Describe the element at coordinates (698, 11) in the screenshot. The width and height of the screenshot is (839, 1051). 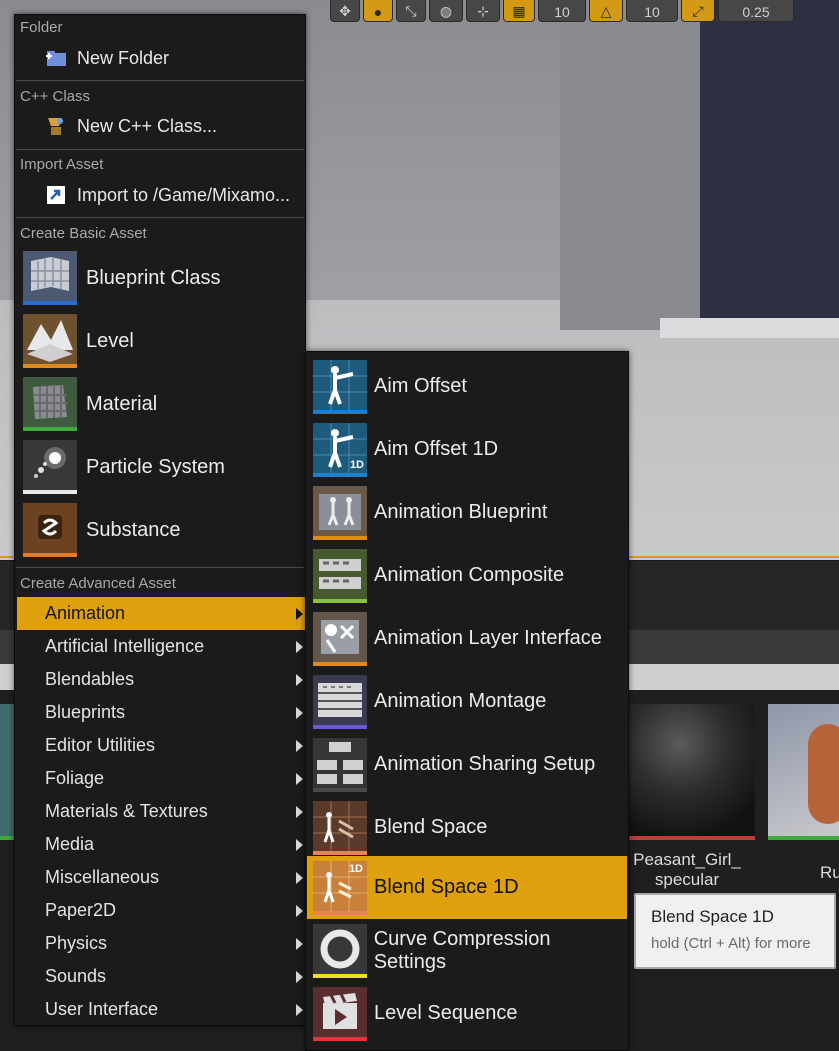
I see `scale-snap-toggle: ⤢` at that location.